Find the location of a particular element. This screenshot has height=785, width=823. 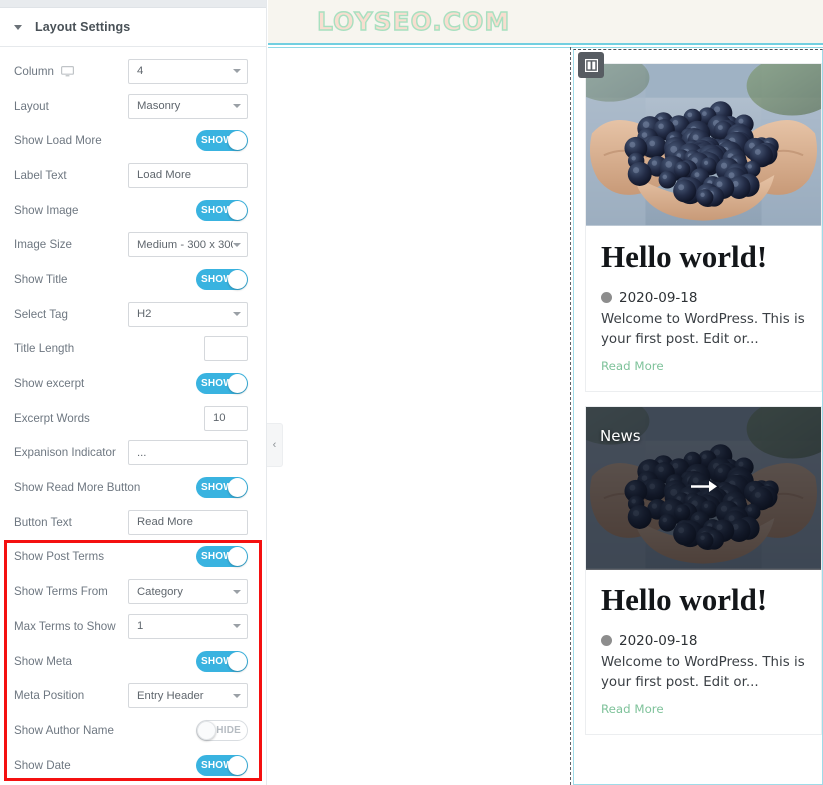

label-text: Meta Position is located at coordinates (49, 696).